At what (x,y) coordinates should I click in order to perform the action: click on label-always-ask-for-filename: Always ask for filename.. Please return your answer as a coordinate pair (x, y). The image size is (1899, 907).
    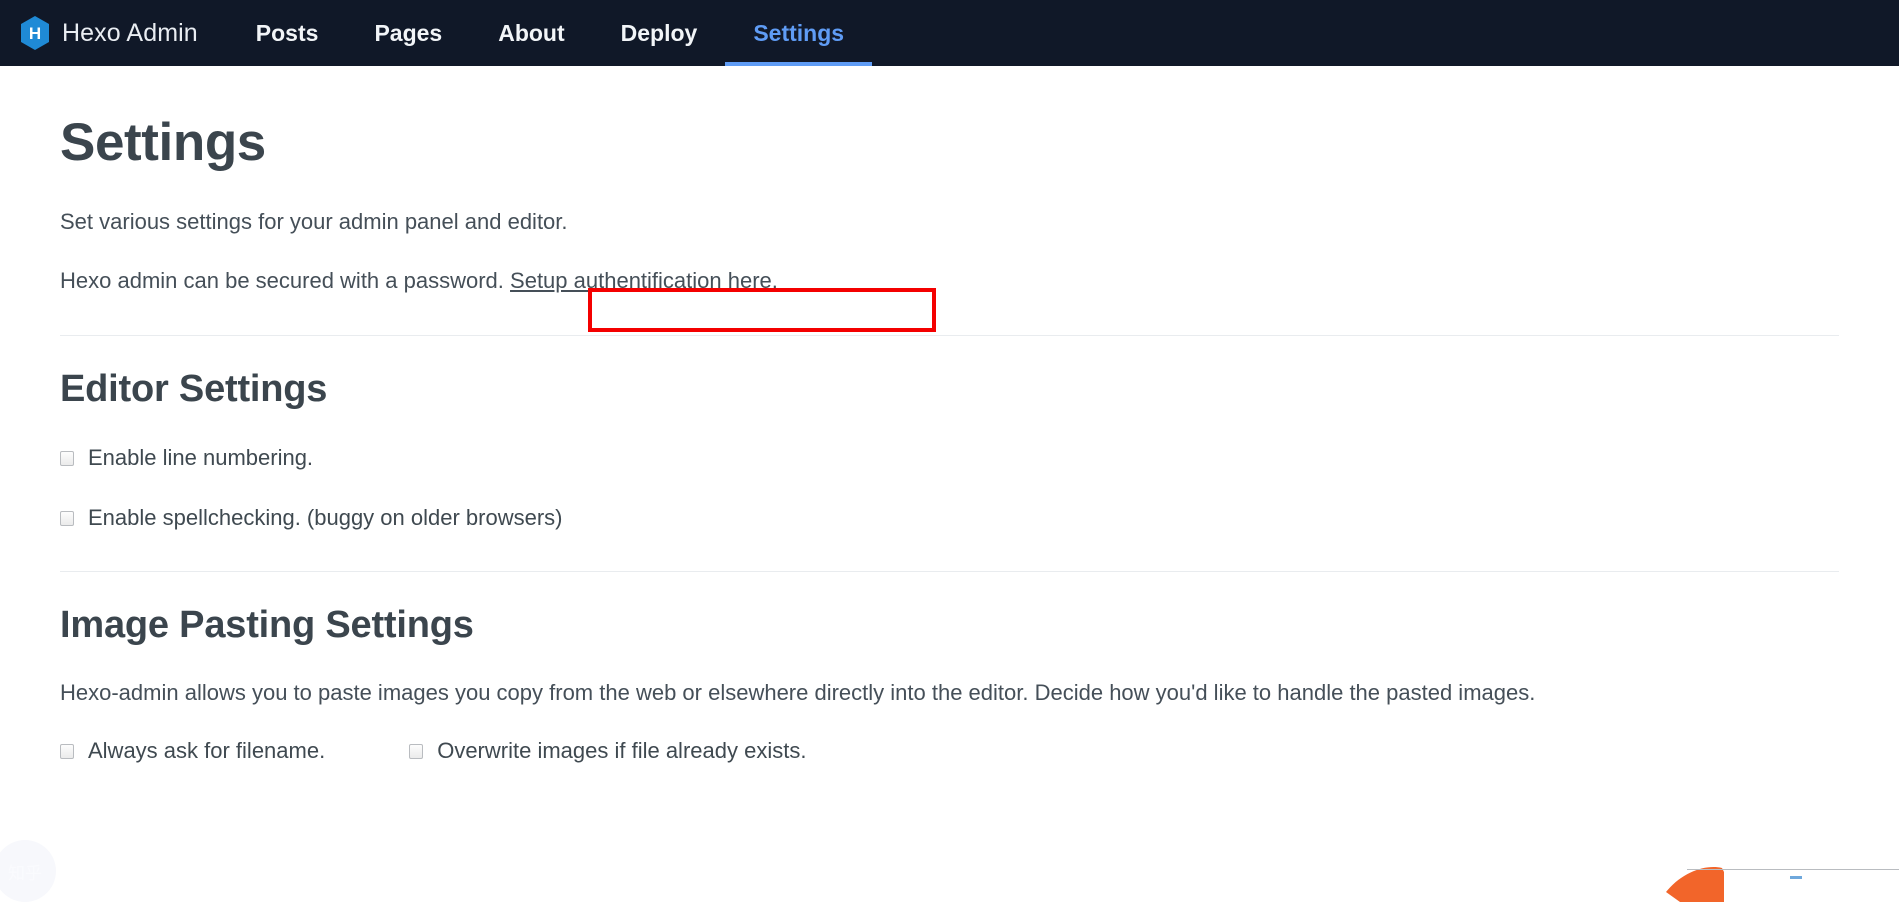
    Looking at the image, I should click on (206, 751).